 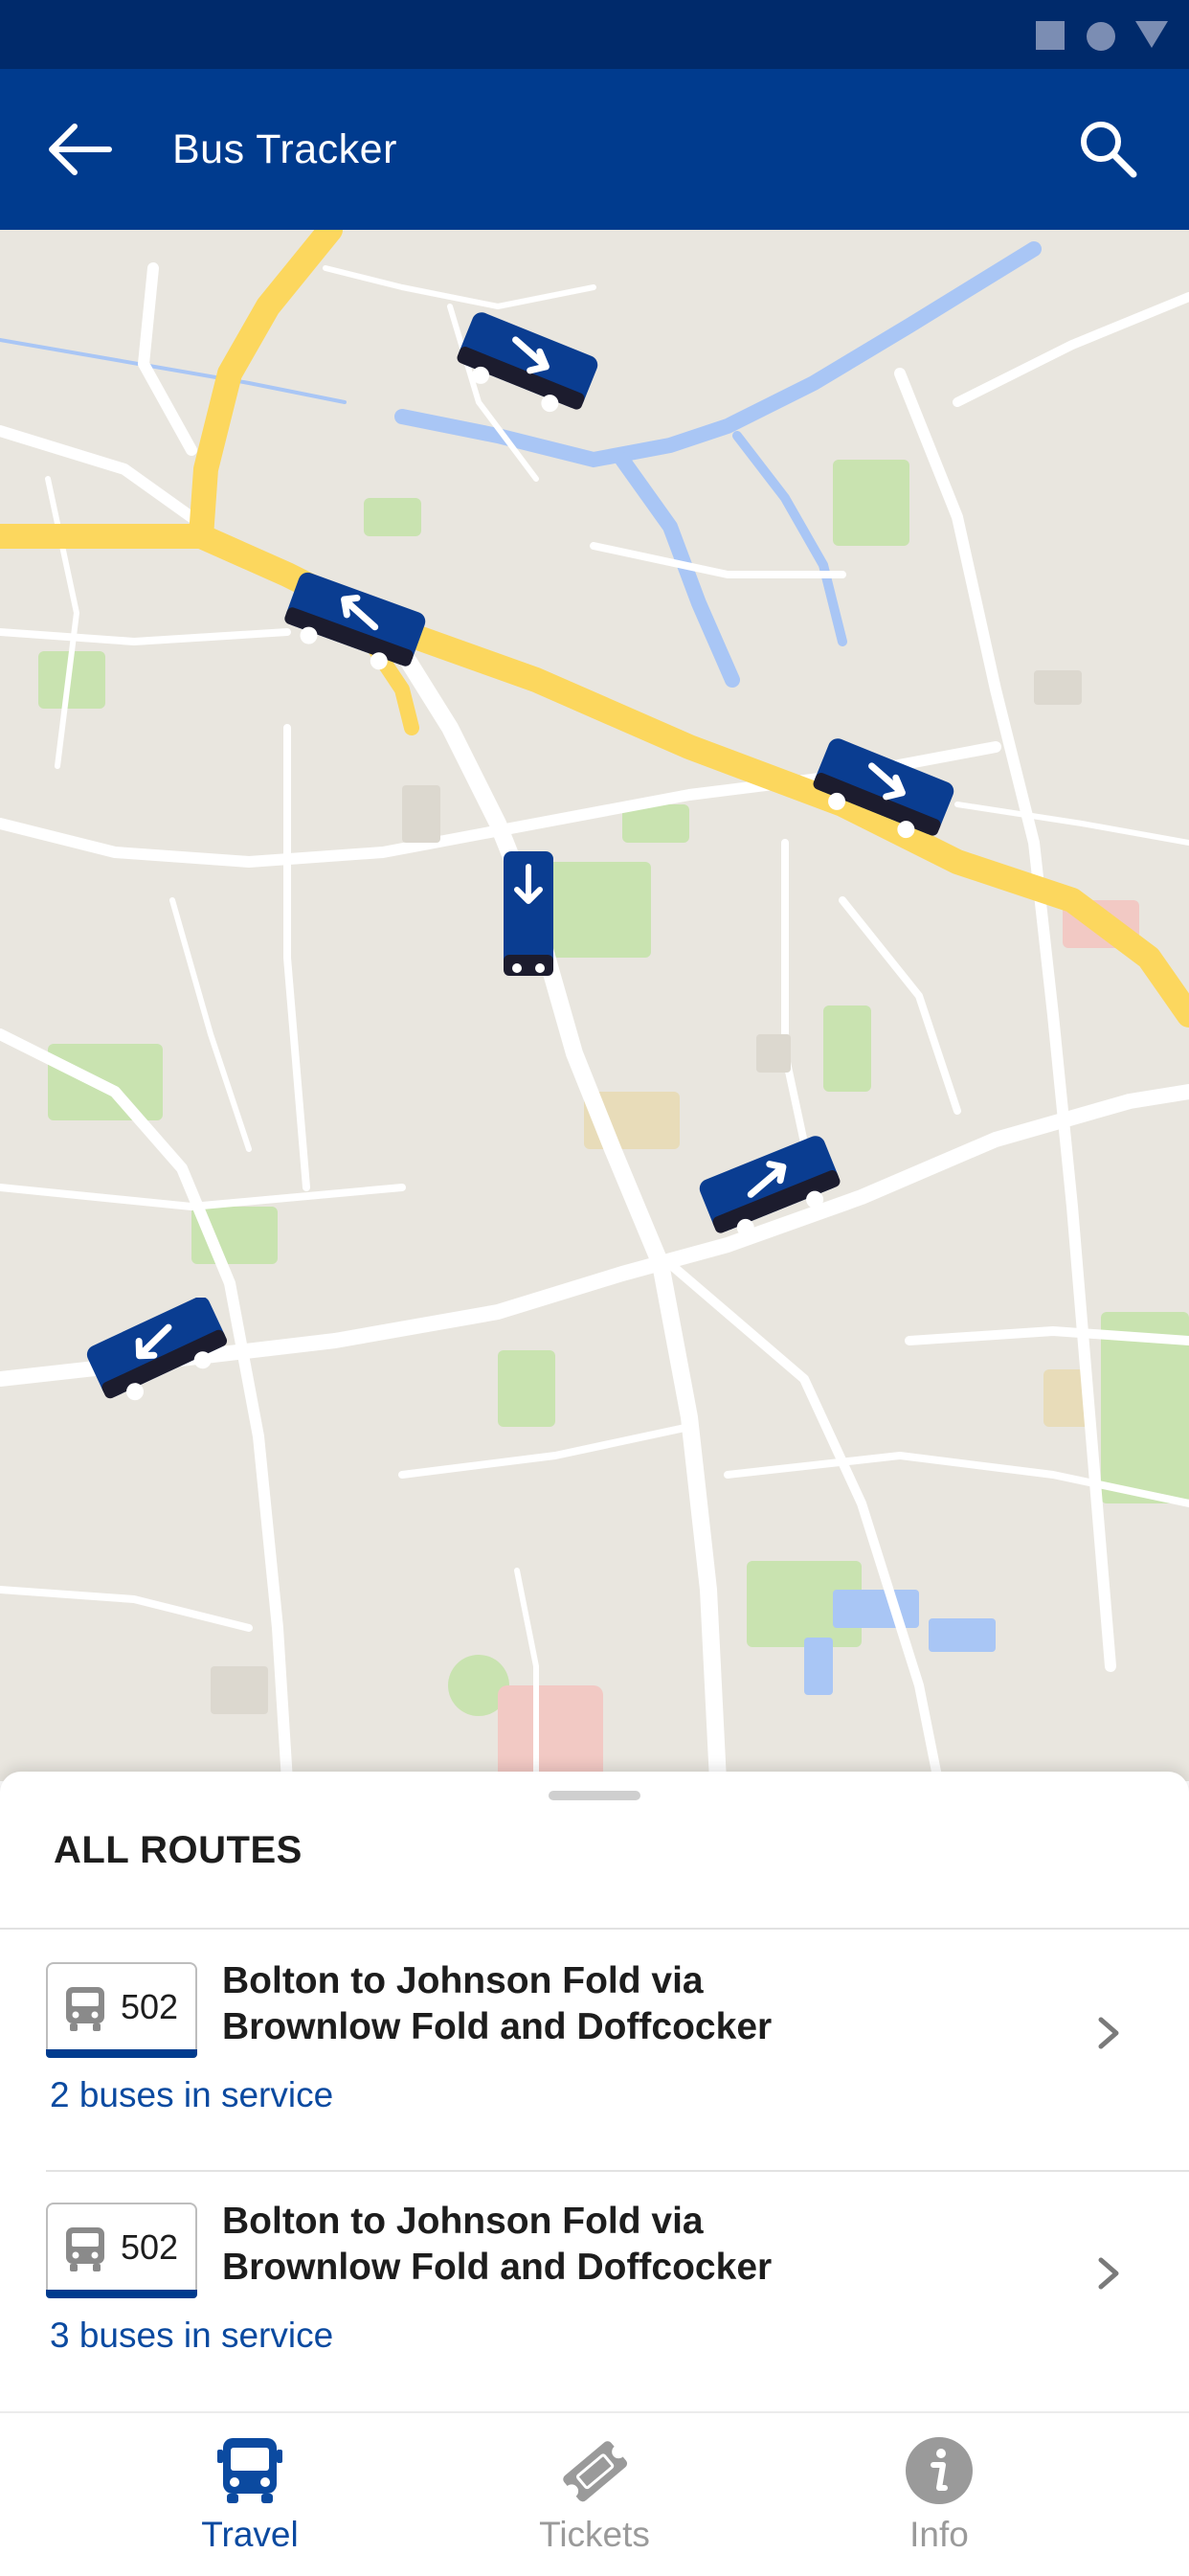 What do you see at coordinates (594, 34) in the screenshot?
I see `status-bar` at bounding box center [594, 34].